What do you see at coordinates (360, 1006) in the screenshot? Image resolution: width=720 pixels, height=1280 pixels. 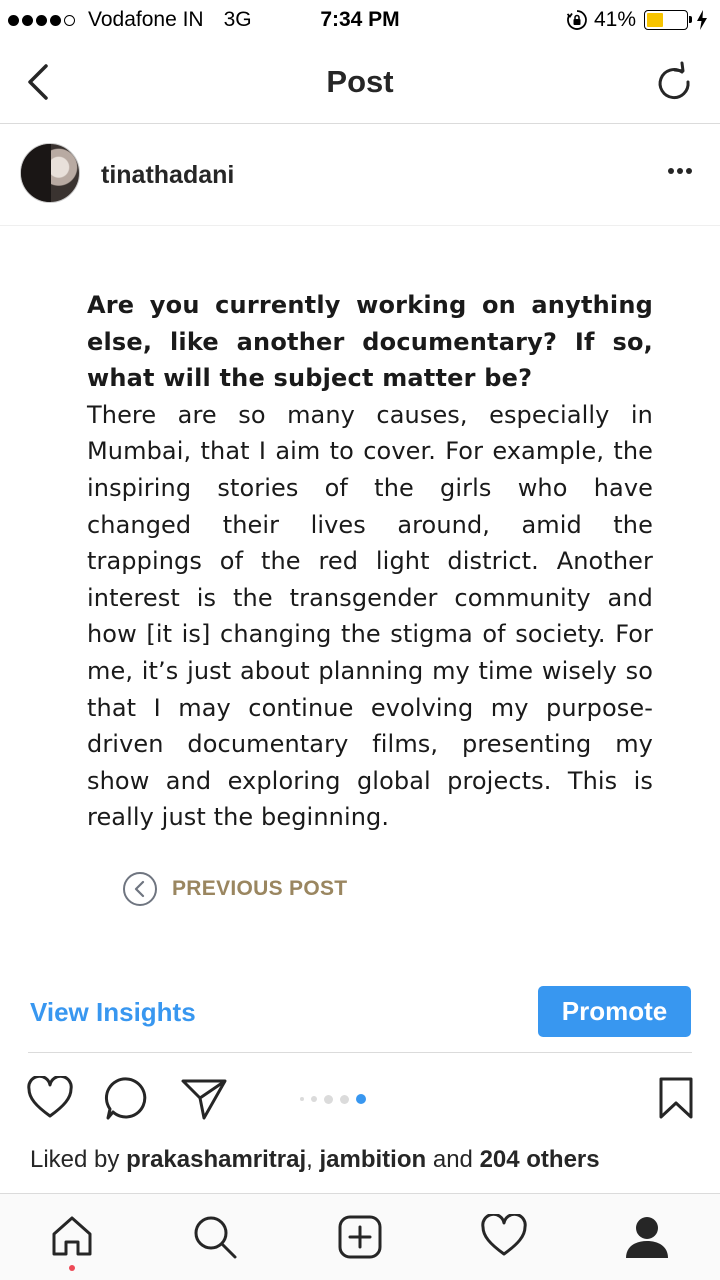 I see `insights-row: View Insights Promote` at bounding box center [360, 1006].